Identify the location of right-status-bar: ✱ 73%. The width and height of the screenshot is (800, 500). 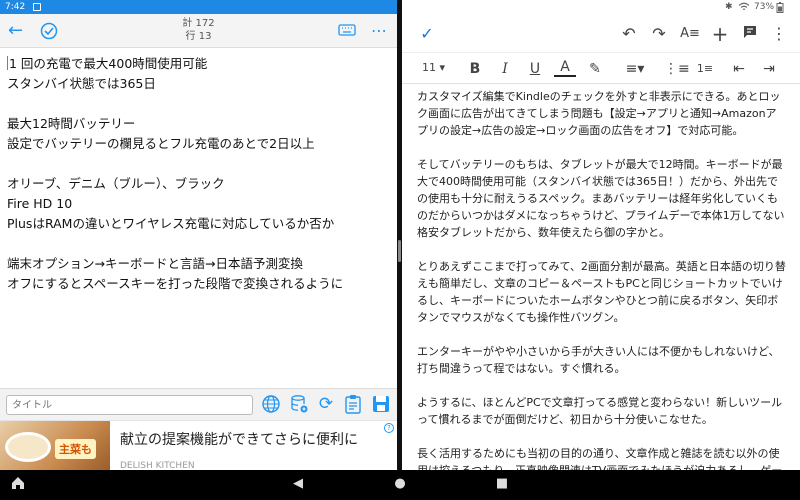
(601, 8).